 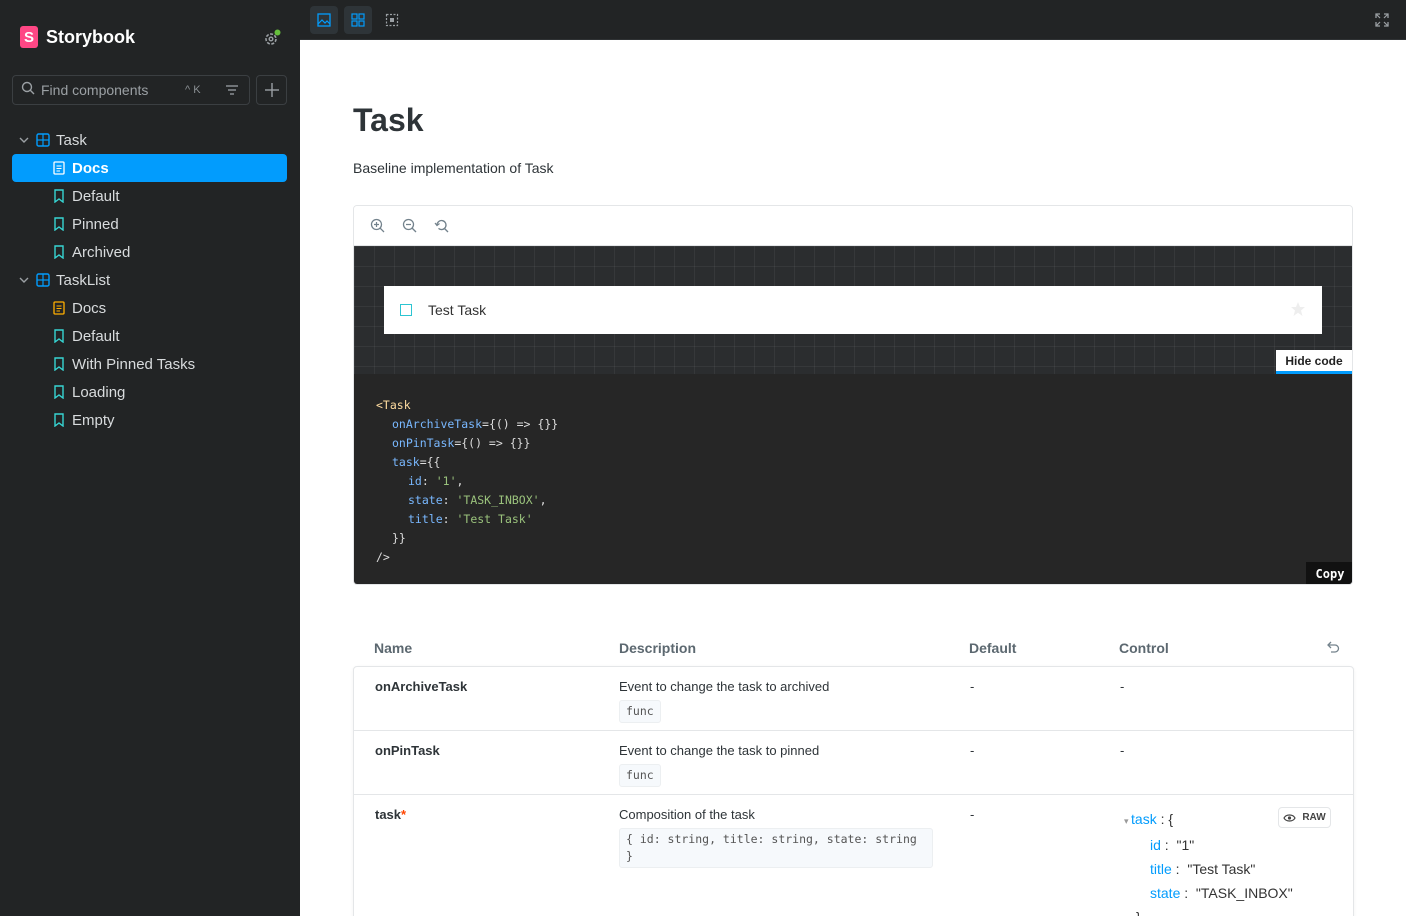 I want to click on task-item: Test Task, so click(x=853, y=310).